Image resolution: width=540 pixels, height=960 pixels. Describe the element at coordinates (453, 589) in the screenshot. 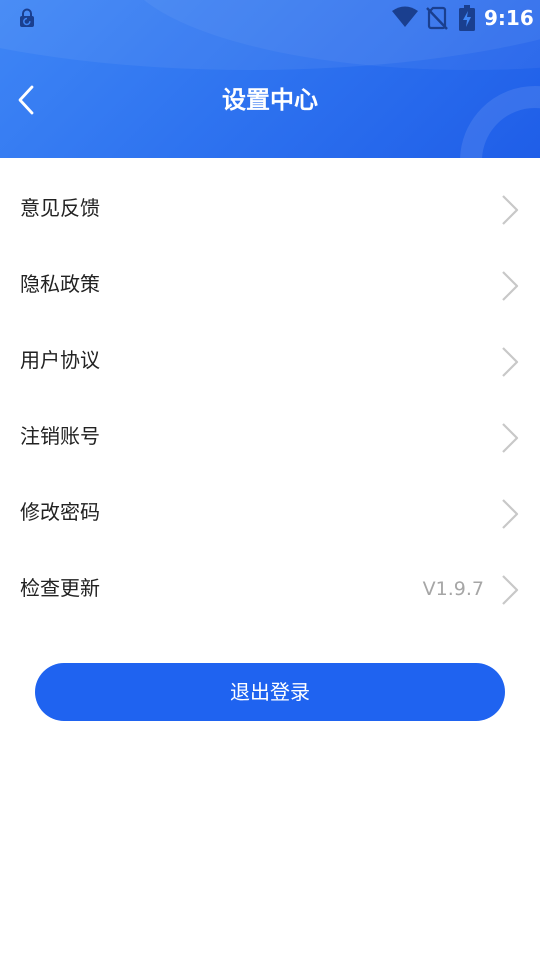

I see `version-value: V1.9.7` at that location.